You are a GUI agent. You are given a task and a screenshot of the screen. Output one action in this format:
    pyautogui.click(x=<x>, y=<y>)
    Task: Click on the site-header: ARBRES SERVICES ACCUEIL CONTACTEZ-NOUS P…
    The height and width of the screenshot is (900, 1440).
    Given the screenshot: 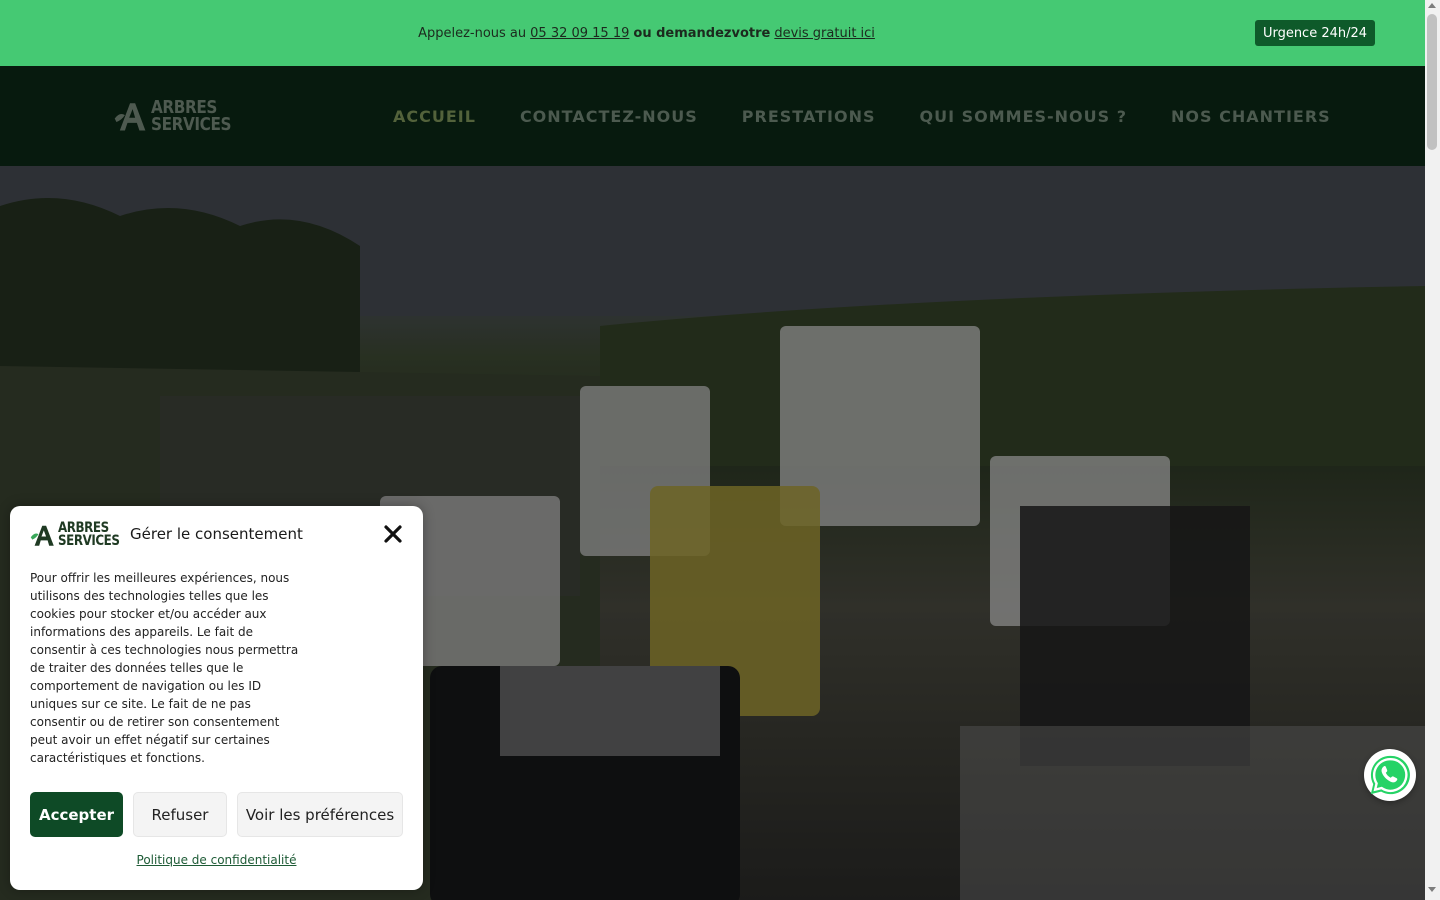 What is the action you would take?
    pyautogui.click(x=712, y=116)
    